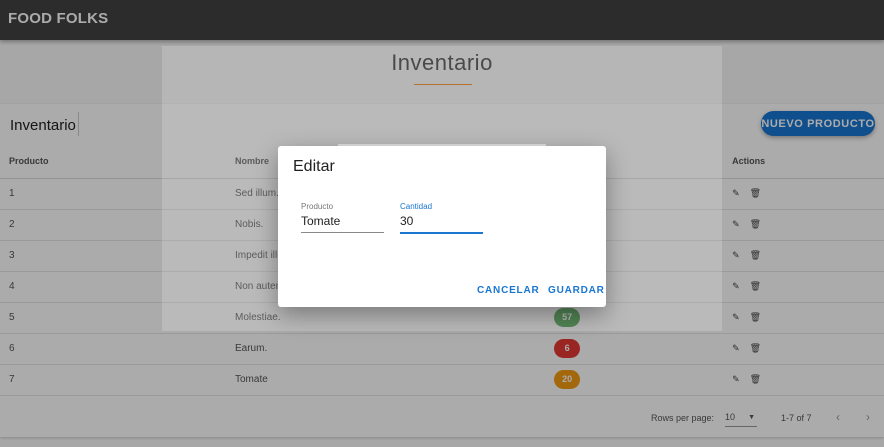 The height and width of the screenshot is (447, 884). What do you see at coordinates (576, 290) in the screenshot?
I see `save-button: GUARDAR` at bounding box center [576, 290].